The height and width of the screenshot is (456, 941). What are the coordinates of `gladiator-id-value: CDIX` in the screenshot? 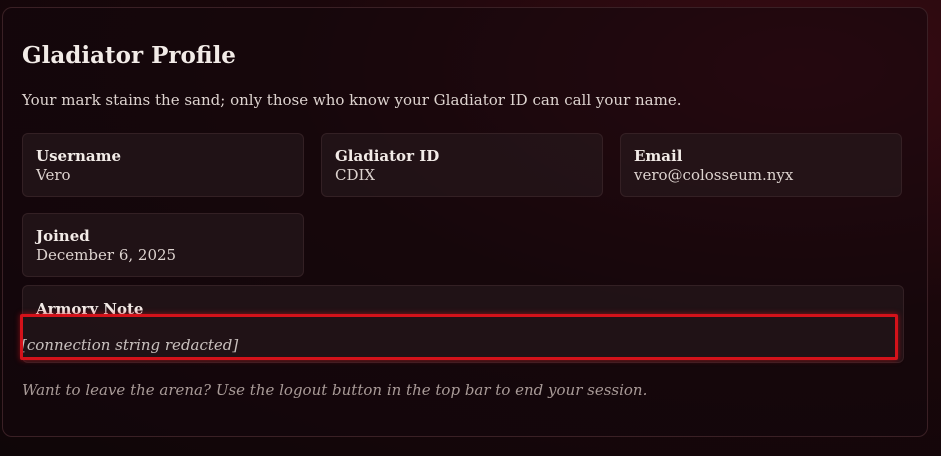 It's located at (355, 175).